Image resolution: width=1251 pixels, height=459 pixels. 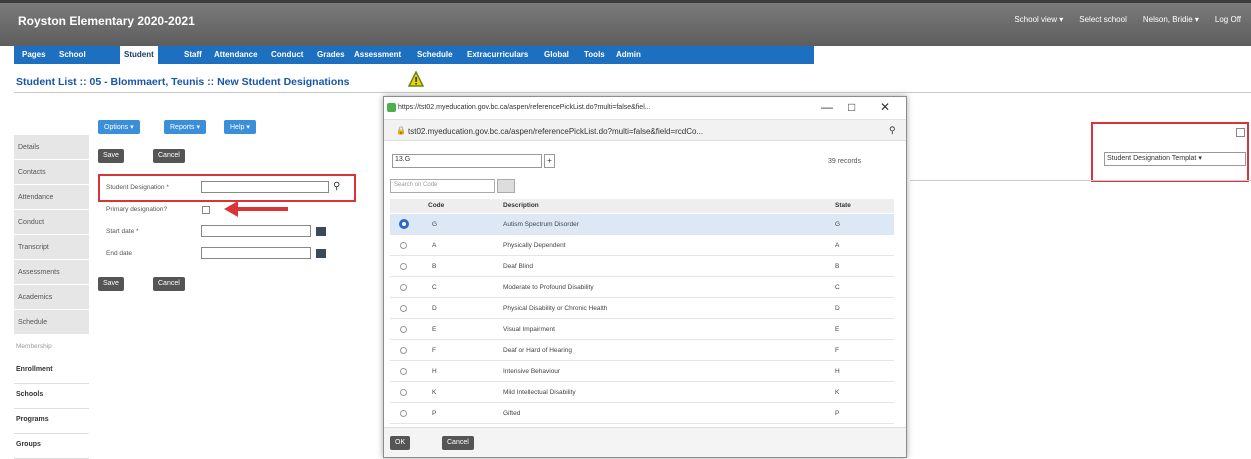 I want to click on tab-school: School, so click(x=72, y=55).